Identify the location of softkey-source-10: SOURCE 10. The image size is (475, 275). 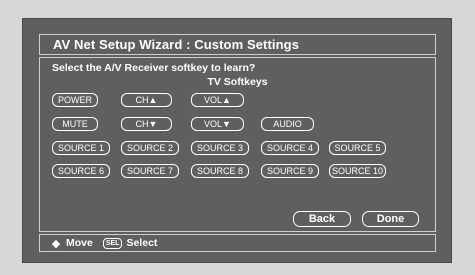
(357, 171).